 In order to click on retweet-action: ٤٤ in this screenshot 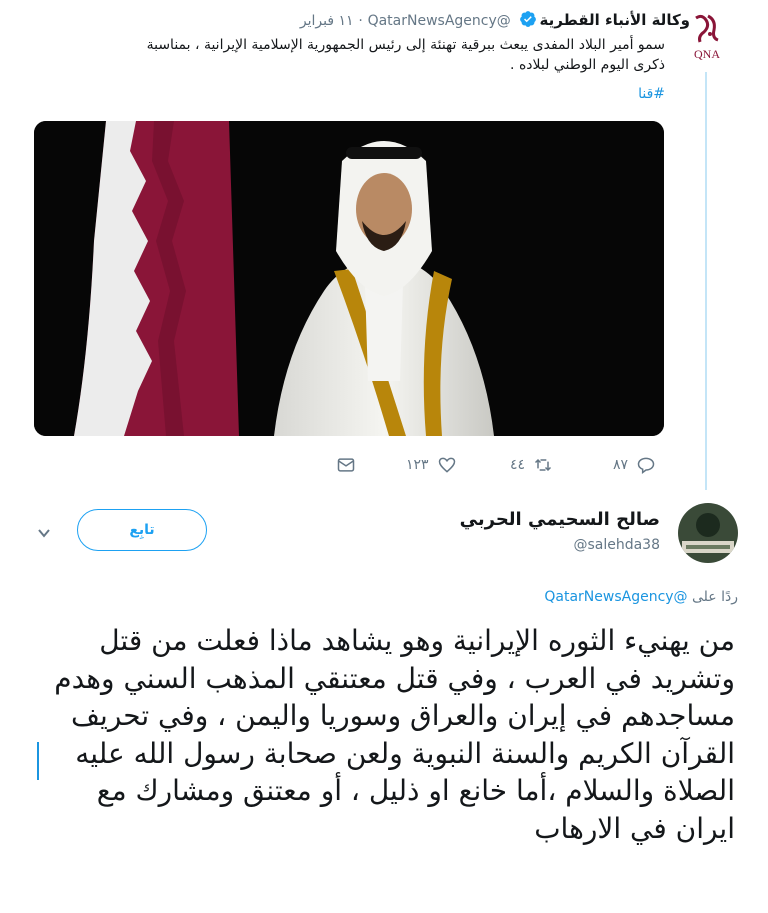, I will do `click(527, 465)`.